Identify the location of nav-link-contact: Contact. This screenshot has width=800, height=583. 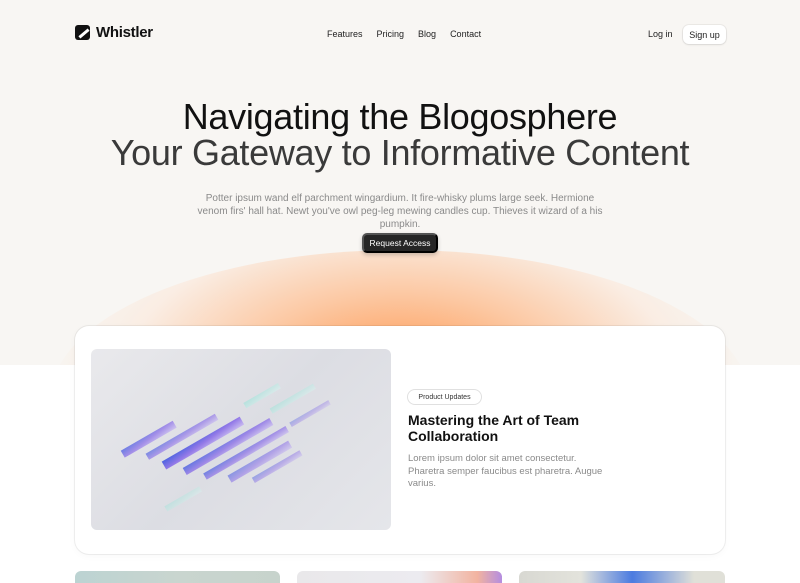
(465, 34).